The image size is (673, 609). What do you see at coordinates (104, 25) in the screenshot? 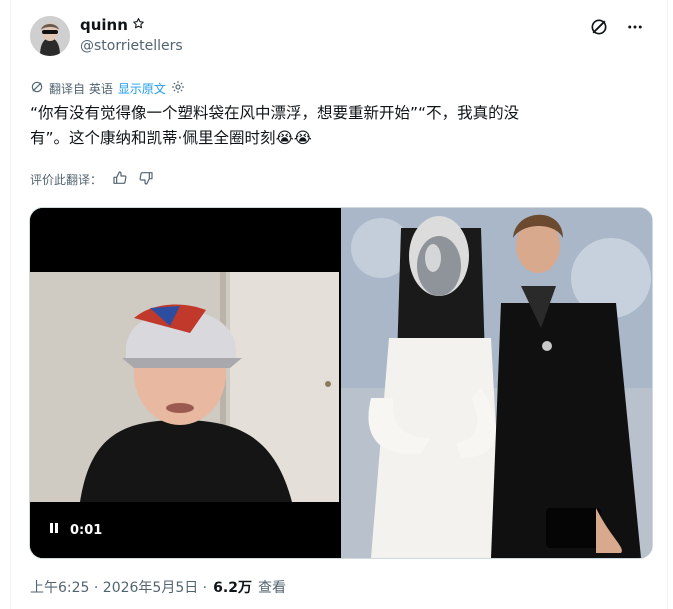
I see `author-display-name: quinn` at bounding box center [104, 25].